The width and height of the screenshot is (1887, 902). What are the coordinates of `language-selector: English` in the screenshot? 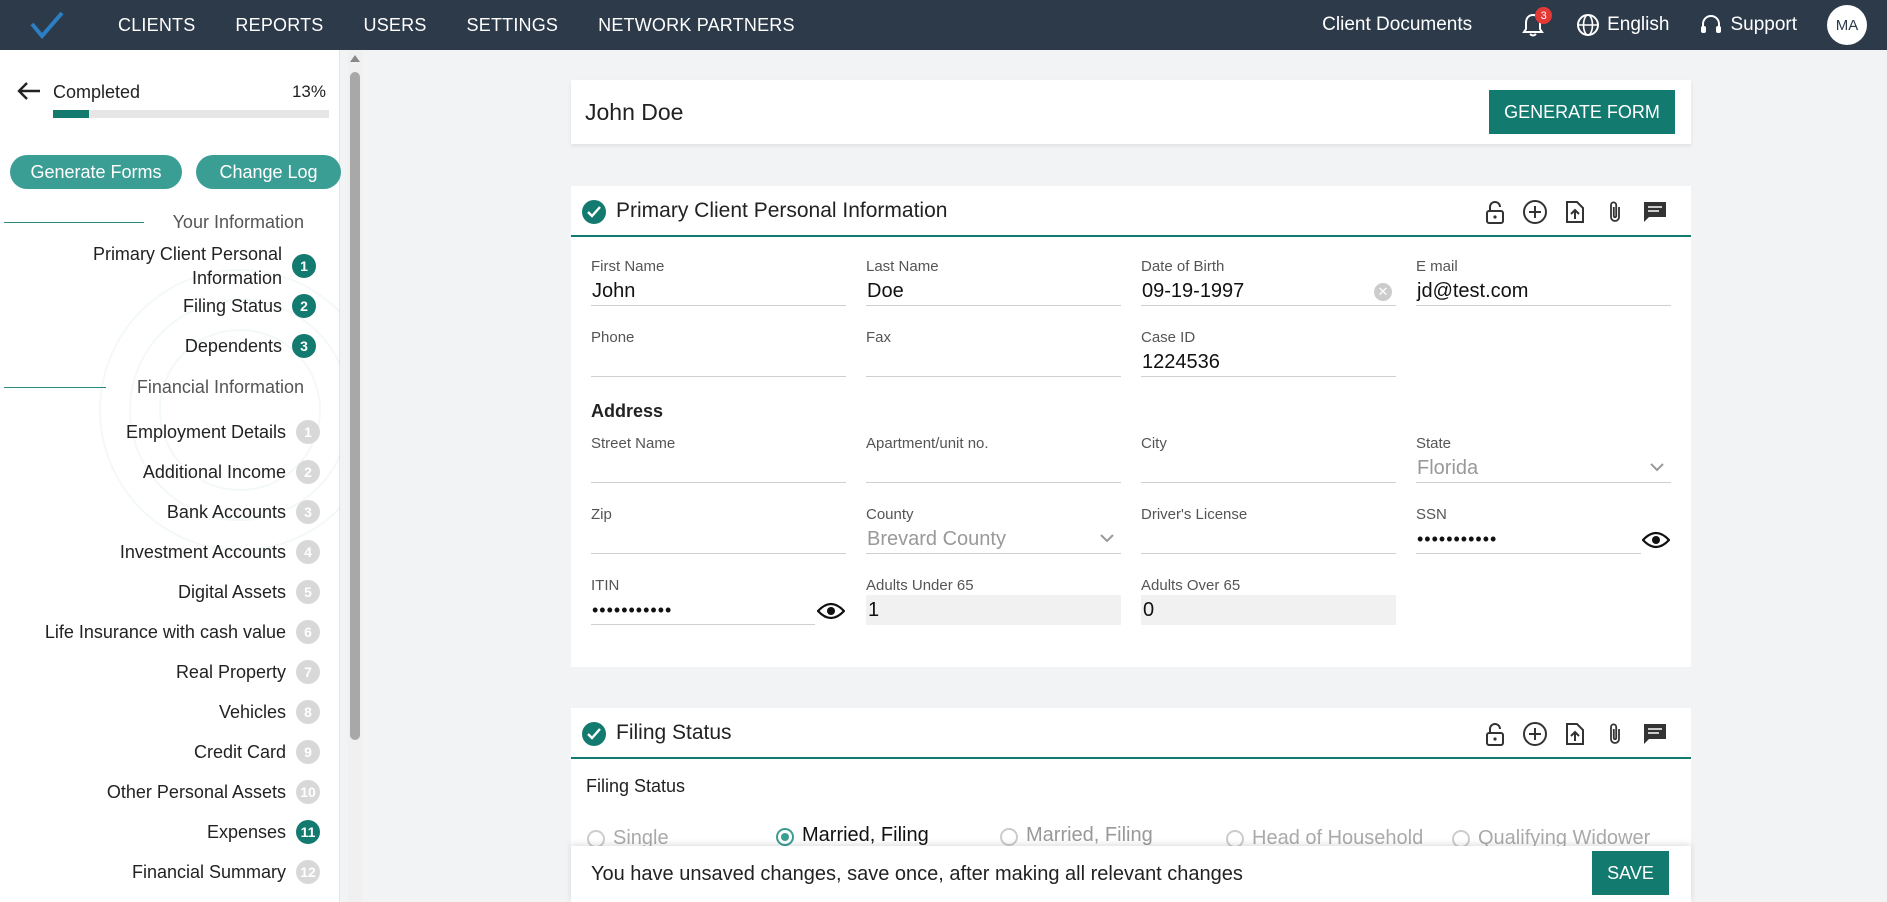 It's located at (1622, 25).